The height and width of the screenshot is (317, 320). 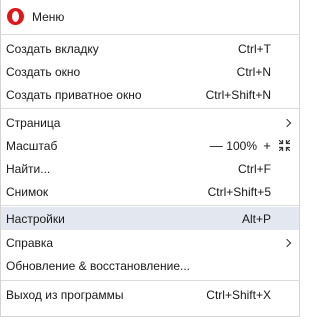 I want to click on item-label: Справка, so click(x=30, y=242).